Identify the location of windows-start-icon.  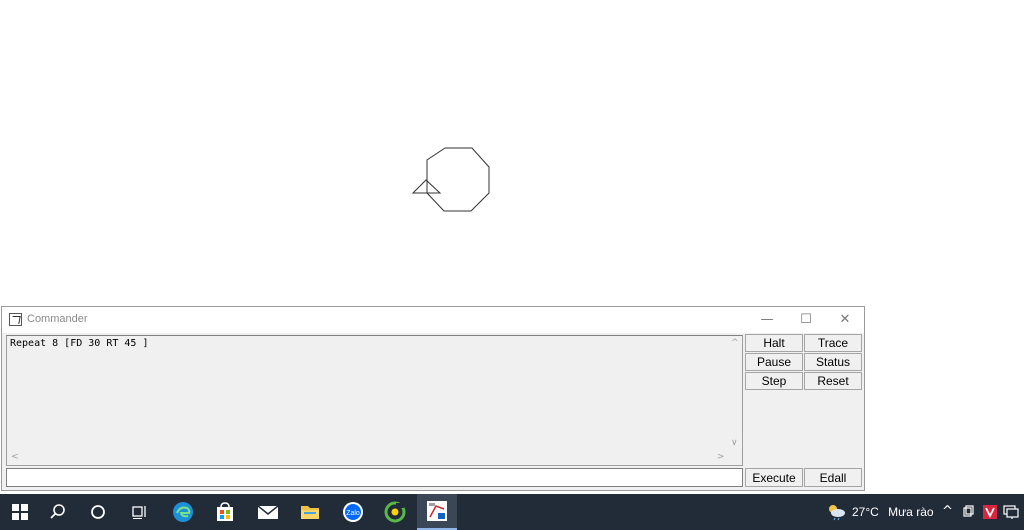
(20, 512).